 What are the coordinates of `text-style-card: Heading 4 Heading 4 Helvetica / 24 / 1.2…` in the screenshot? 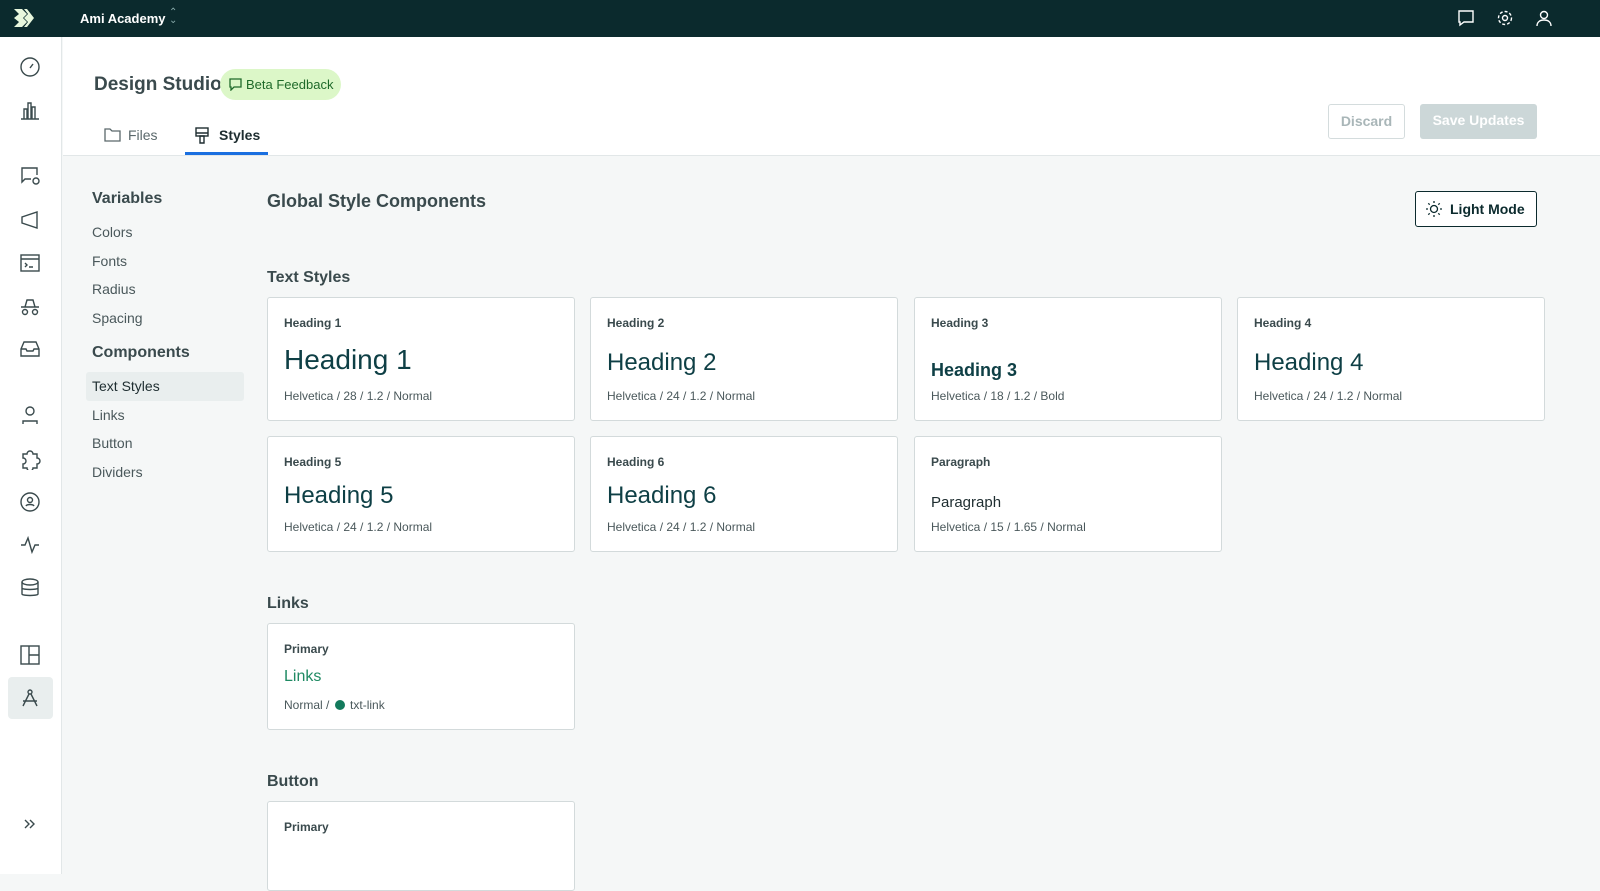 It's located at (1391, 359).